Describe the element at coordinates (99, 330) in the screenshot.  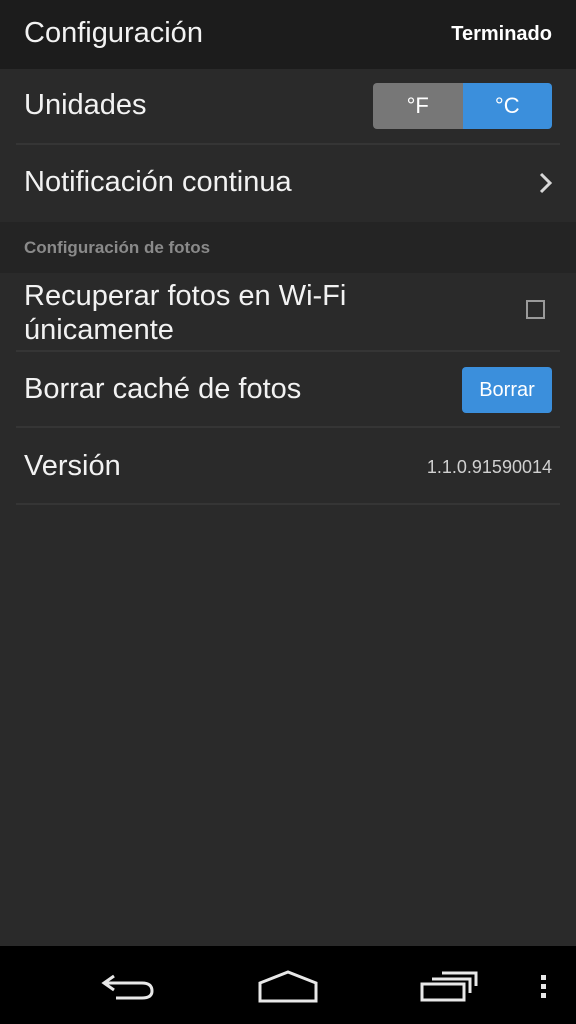
I see `wifi-only-label-line2: únicamente` at that location.